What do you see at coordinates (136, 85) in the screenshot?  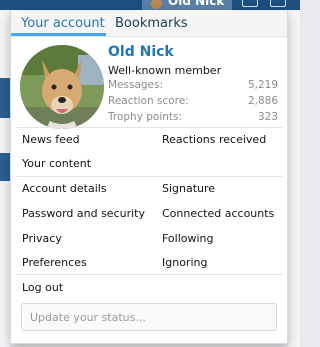 I see `stat-label: Messages:` at bounding box center [136, 85].